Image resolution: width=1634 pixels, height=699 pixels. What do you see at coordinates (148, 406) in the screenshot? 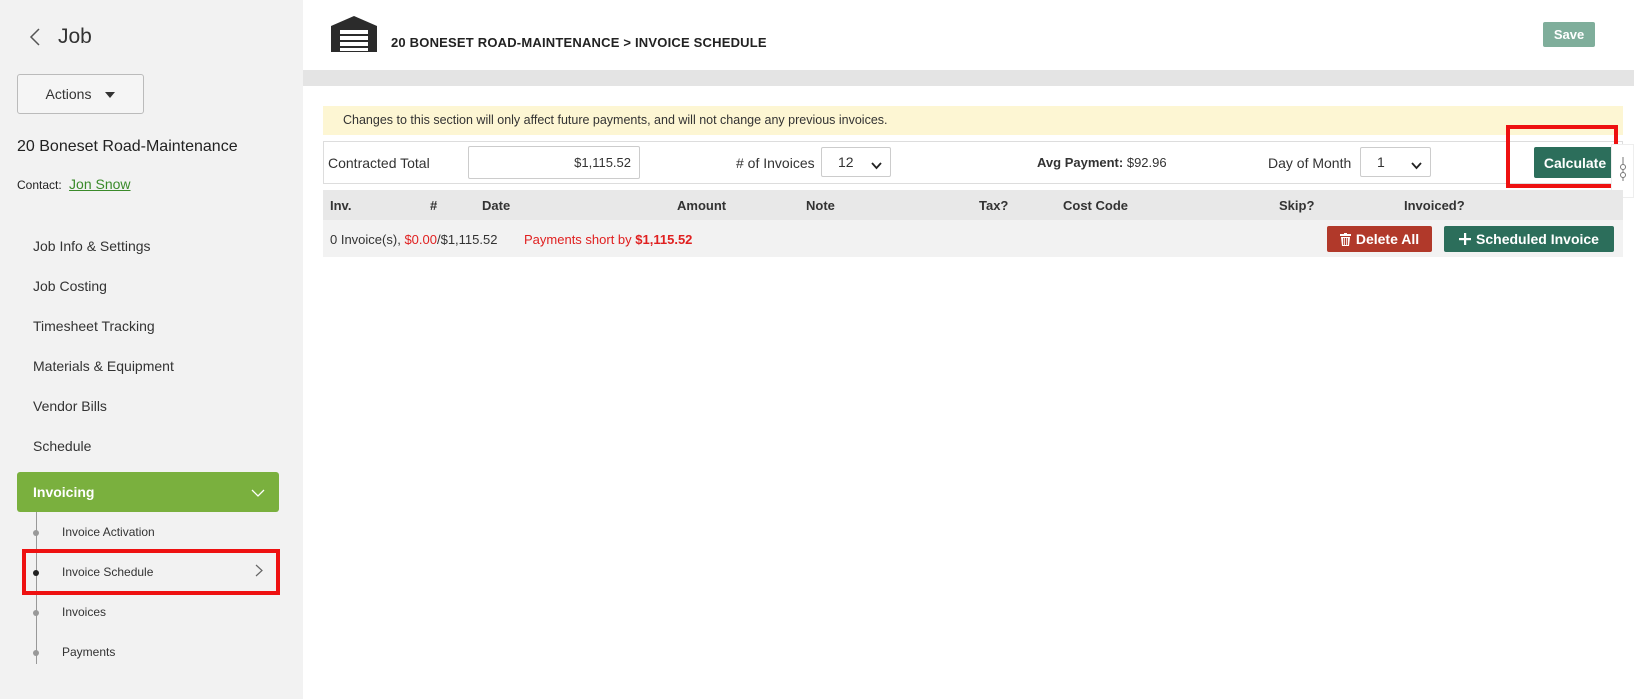
I see `sidebar-item-vendor-bills: Vendor Bills` at bounding box center [148, 406].